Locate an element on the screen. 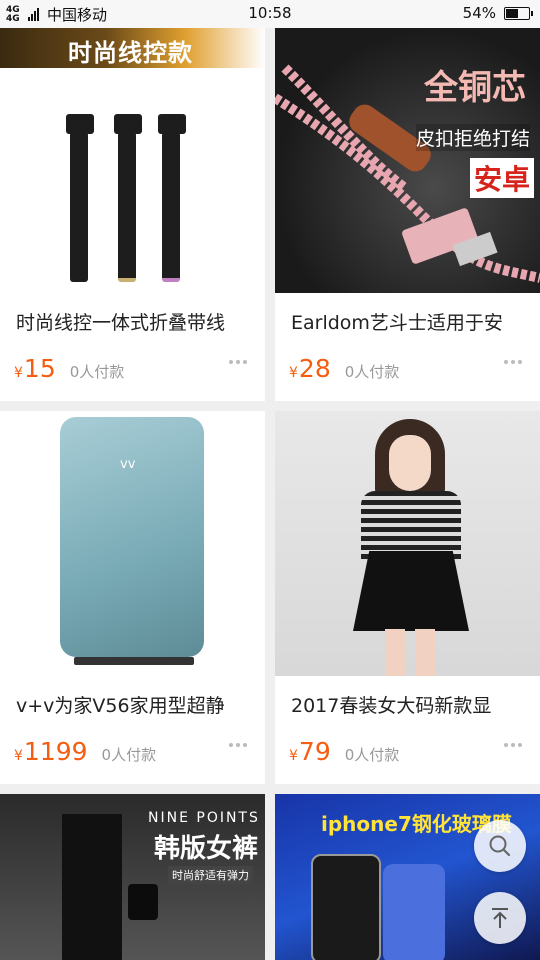  price-row: ¥ 28 0人付款 is located at coordinates (344, 368).